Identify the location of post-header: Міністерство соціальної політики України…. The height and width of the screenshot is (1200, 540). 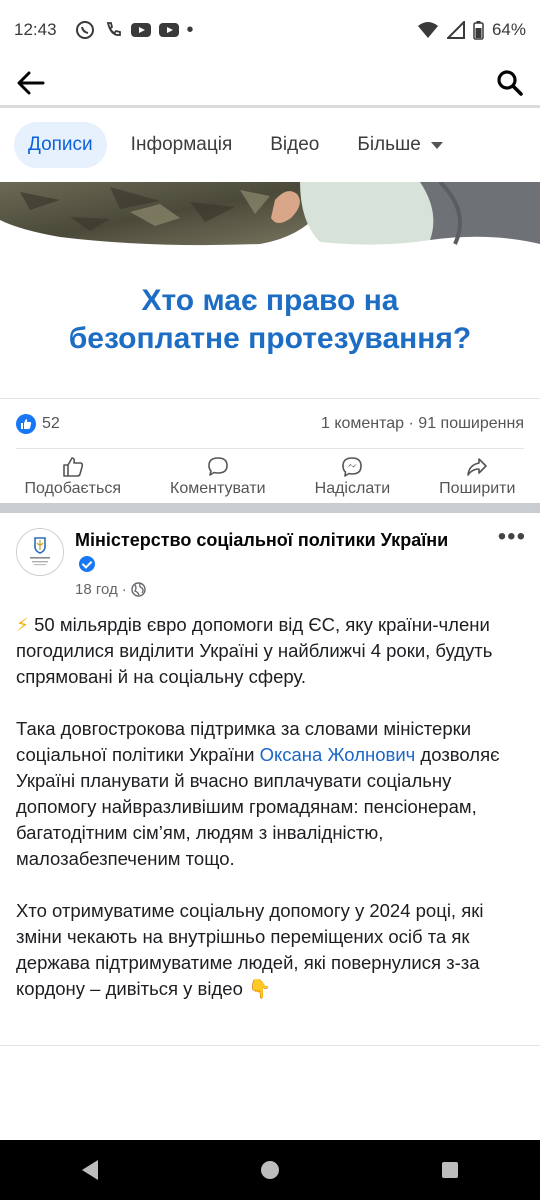
(270, 564).